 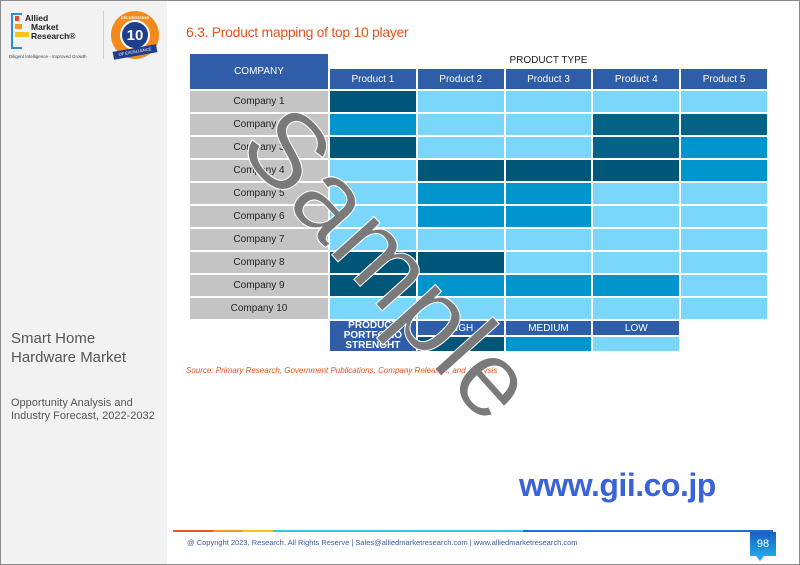 What do you see at coordinates (18, 26) in the screenshot?
I see `logo-bar-orange` at bounding box center [18, 26].